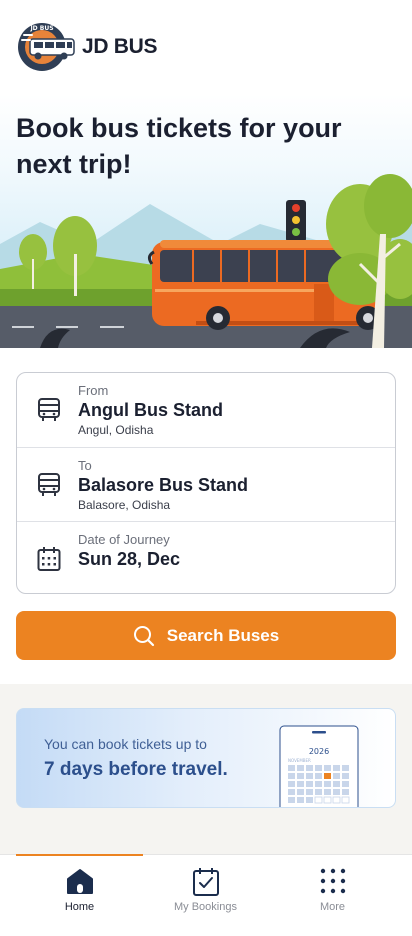  Describe the element at coordinates (136, 769) in the screenshot. I see `booking-window-highlight: 7 days before travel.` at that location.